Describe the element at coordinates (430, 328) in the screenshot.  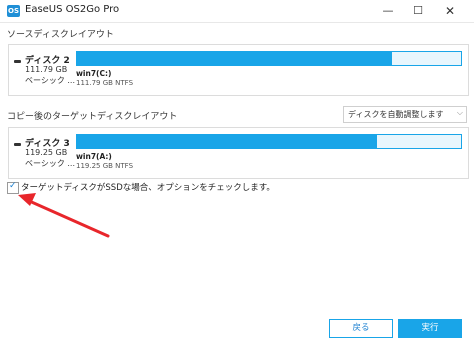
I see `execute-button: 実行` at that location.